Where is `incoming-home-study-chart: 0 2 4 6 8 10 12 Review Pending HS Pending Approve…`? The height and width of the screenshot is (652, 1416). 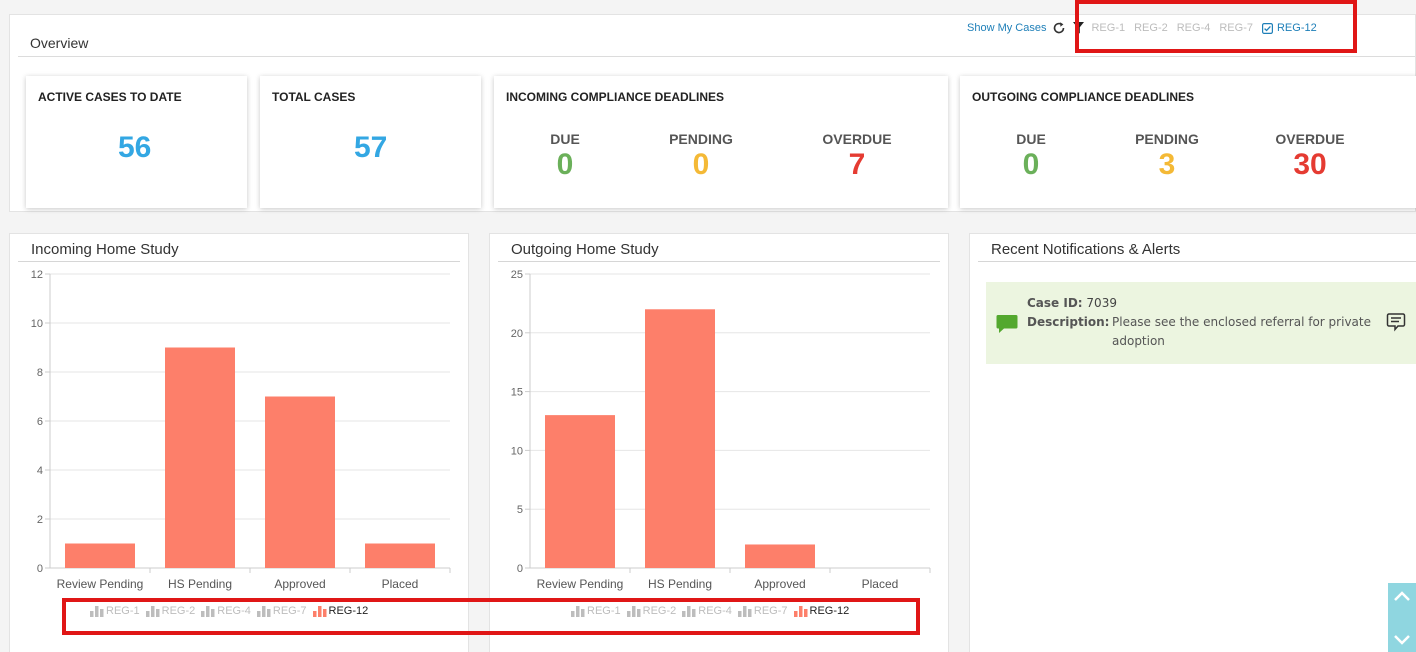 incoming-home-study-chart: 0 2 4 6 8 10 12 Review Pending HS Pending Approve… is located at coordinates (241, 430).